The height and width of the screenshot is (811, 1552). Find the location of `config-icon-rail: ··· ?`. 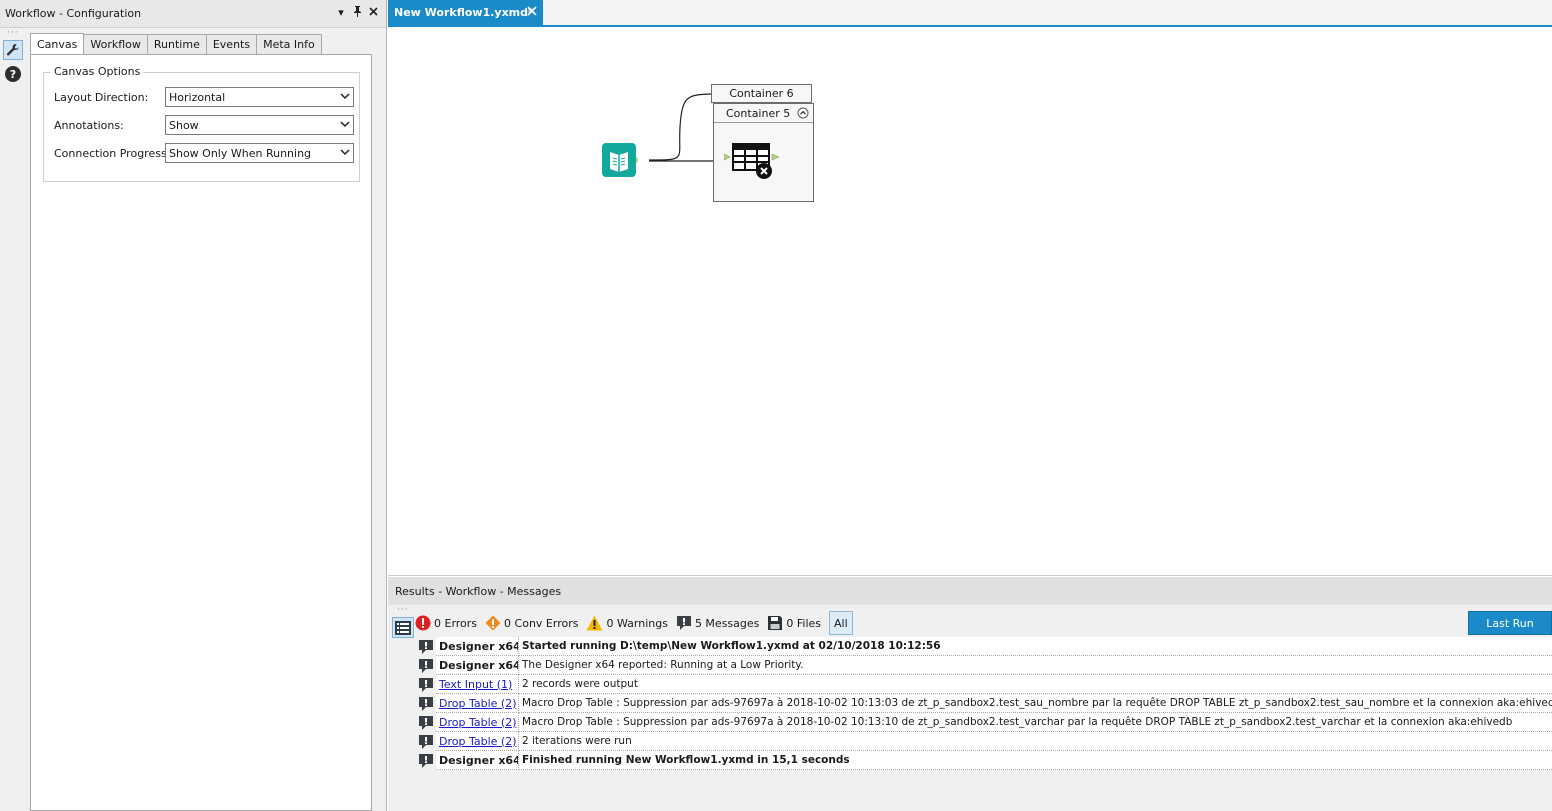

config-icon-rail: ··· ? is located at coordinates (14, 419).